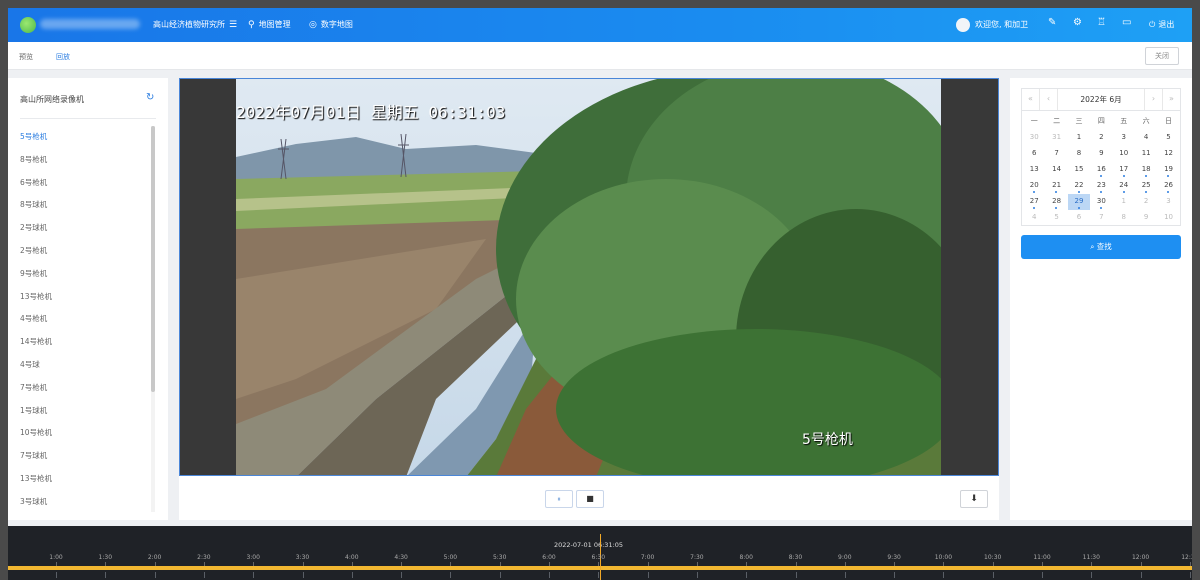 Image resolution: width=1200 pixels, height=580 pixels. What do you see at coordinates (331, 24) in the screenshot?
I see `nav-digital-map: ◎ 数字地图` at bounding box center [331, 24].